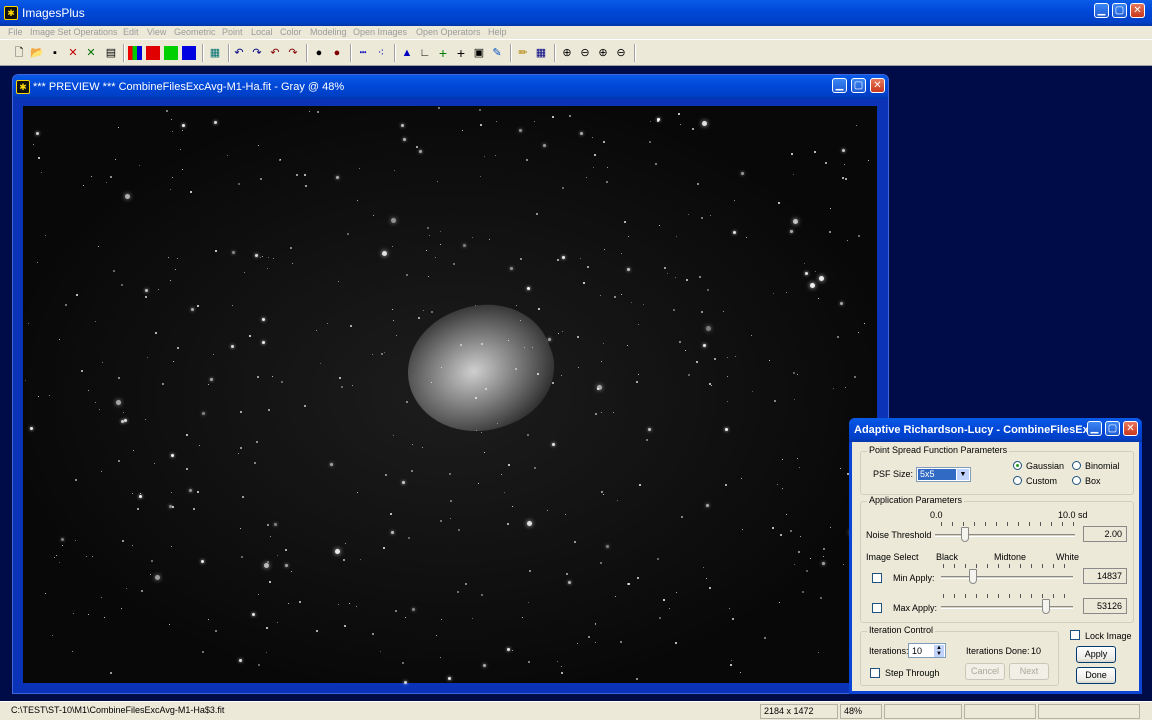  I want to click on dialog-minimize-button: ▁, so click(1094, 428).